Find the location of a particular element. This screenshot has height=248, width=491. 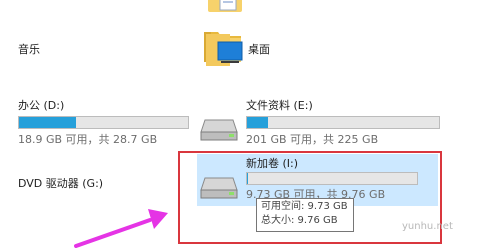

drive-g: DVD 驱动器 (G:) is located at coordinates (60, 181).